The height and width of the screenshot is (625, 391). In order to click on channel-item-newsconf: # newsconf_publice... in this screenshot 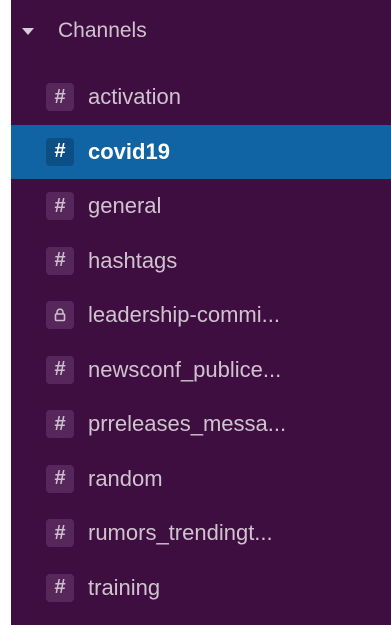, I will do `click(201, 370)`.